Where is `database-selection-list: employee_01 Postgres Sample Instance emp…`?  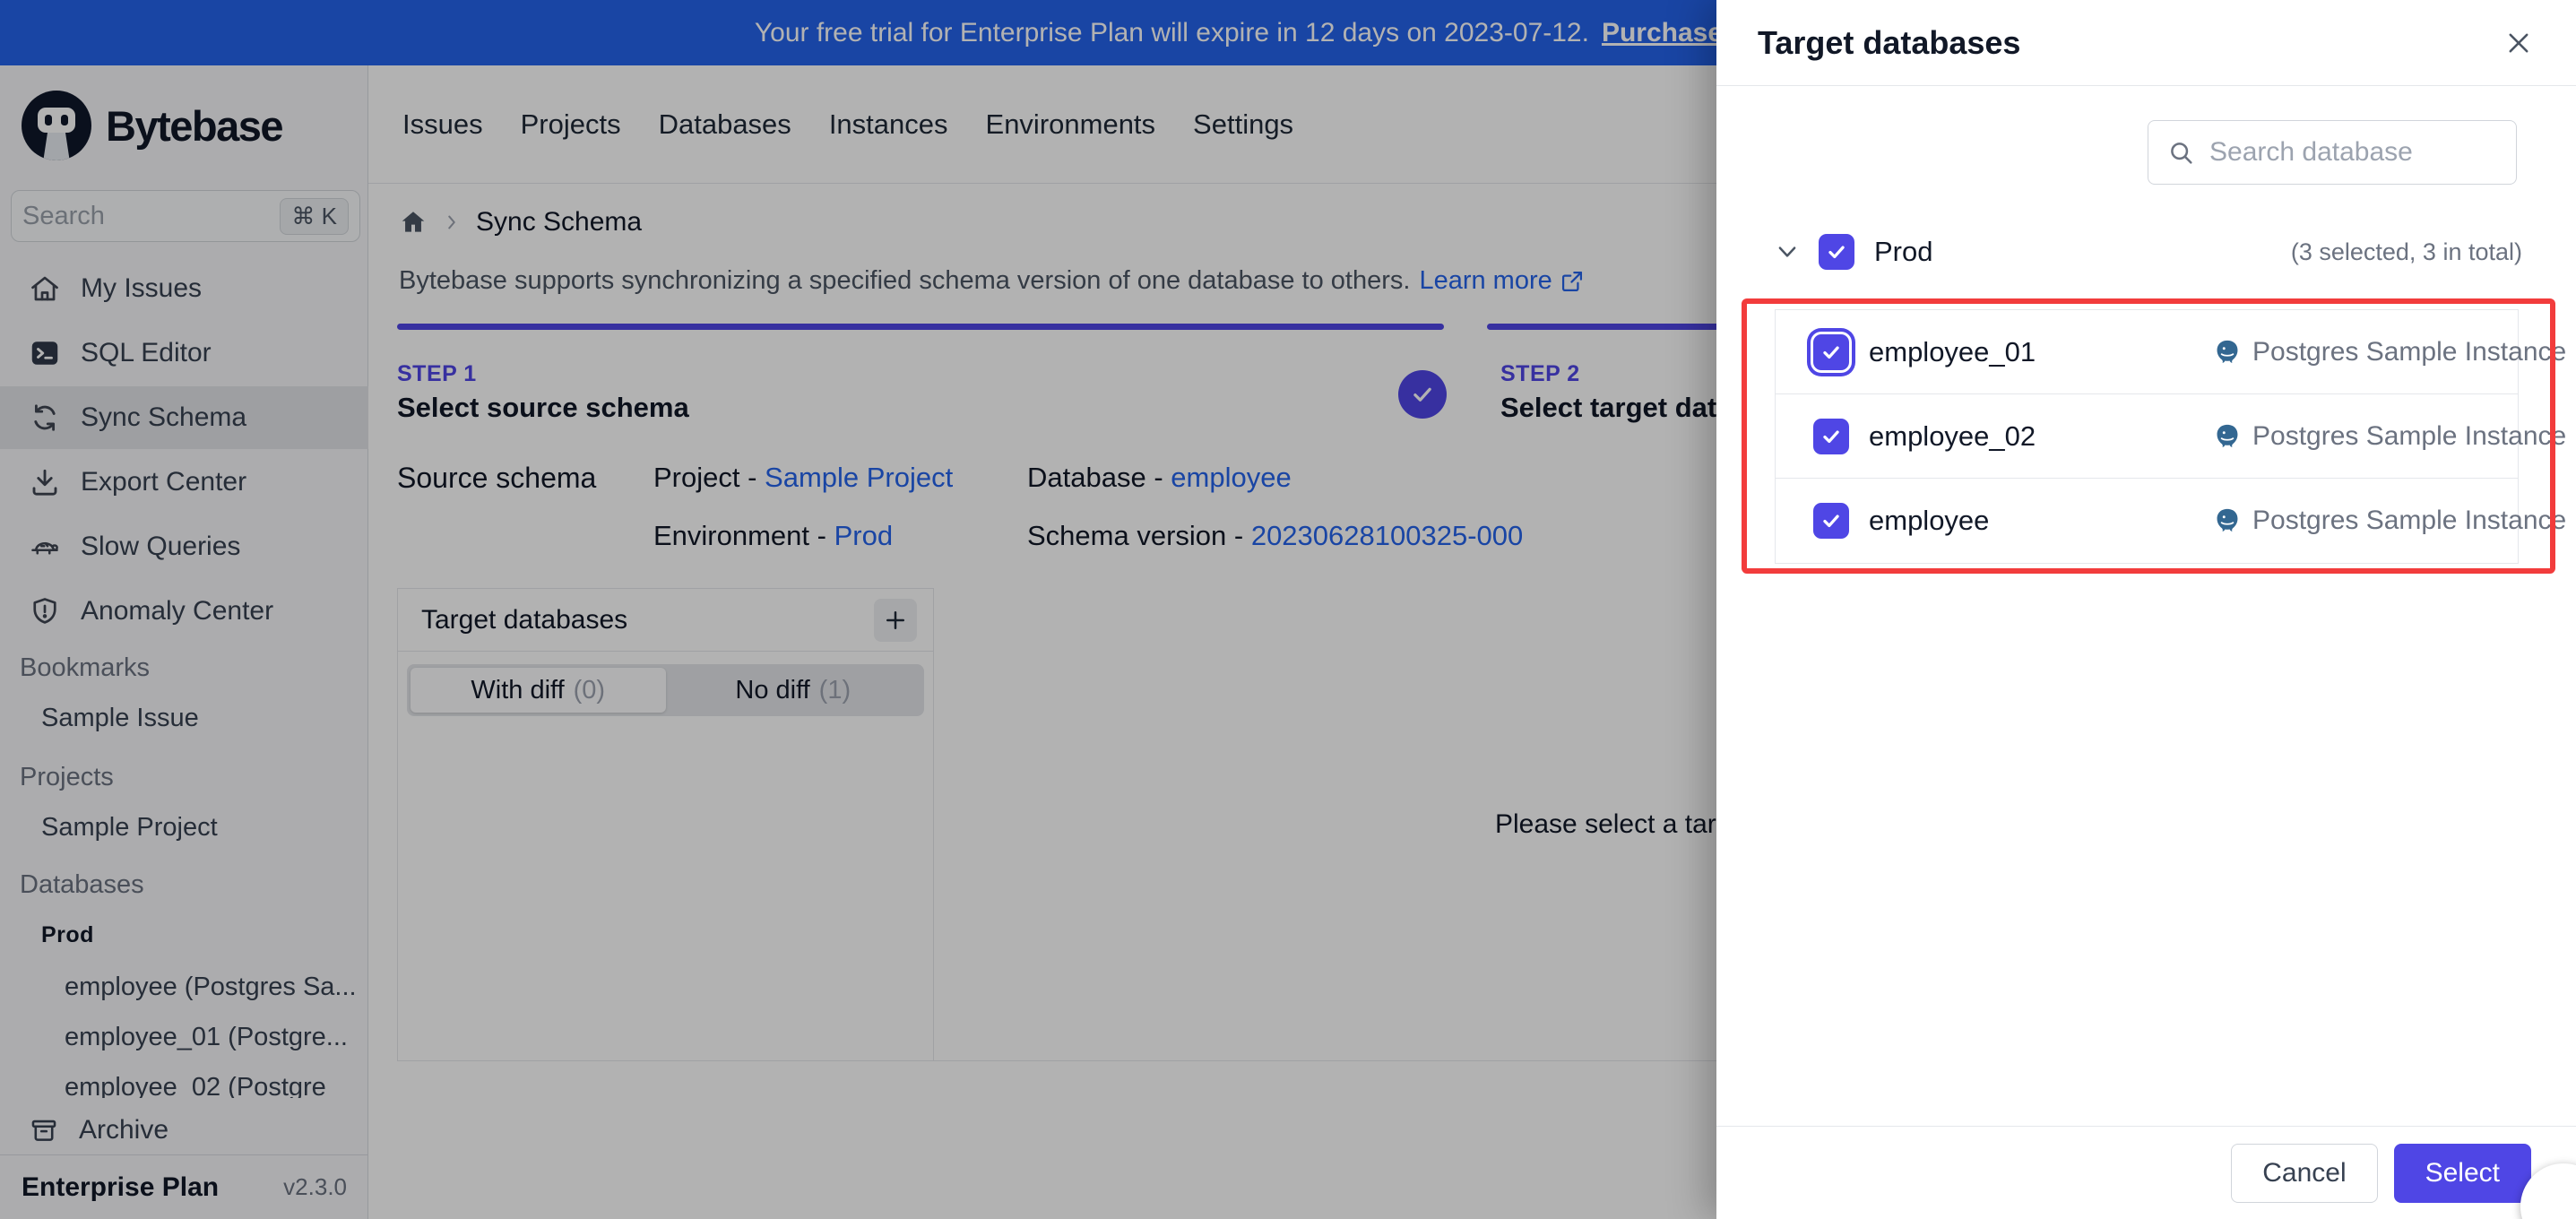 database-selection-list: employee_01 Postgres Sample Instance emp… is located at coordinates (2170, 437).